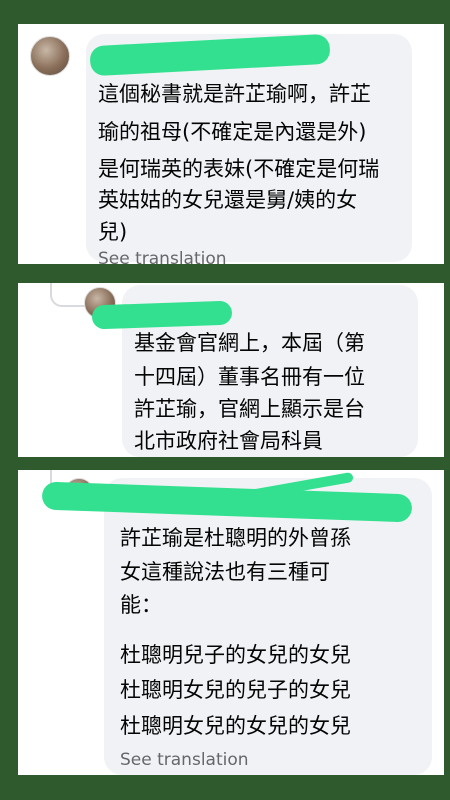 The width and height of the screenshot is (450, 800). I want to click on comment-line: 杜聰明女兒的女兒的女兒, so click(235, 726).